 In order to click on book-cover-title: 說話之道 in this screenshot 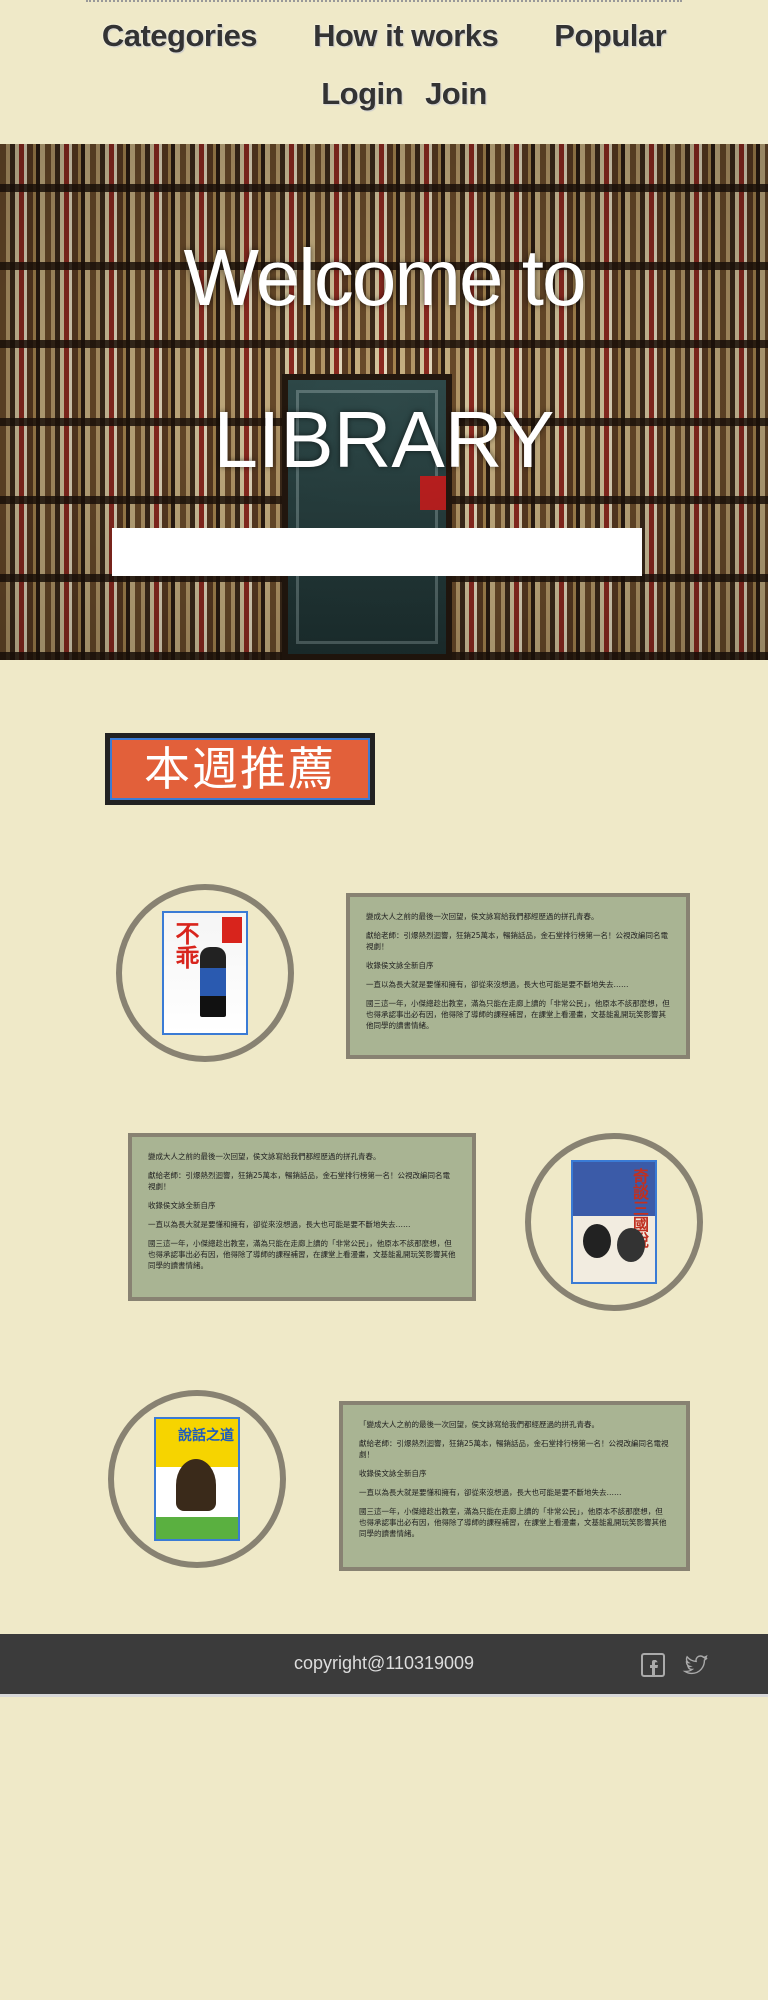, I will do `click(206, 1436)`.